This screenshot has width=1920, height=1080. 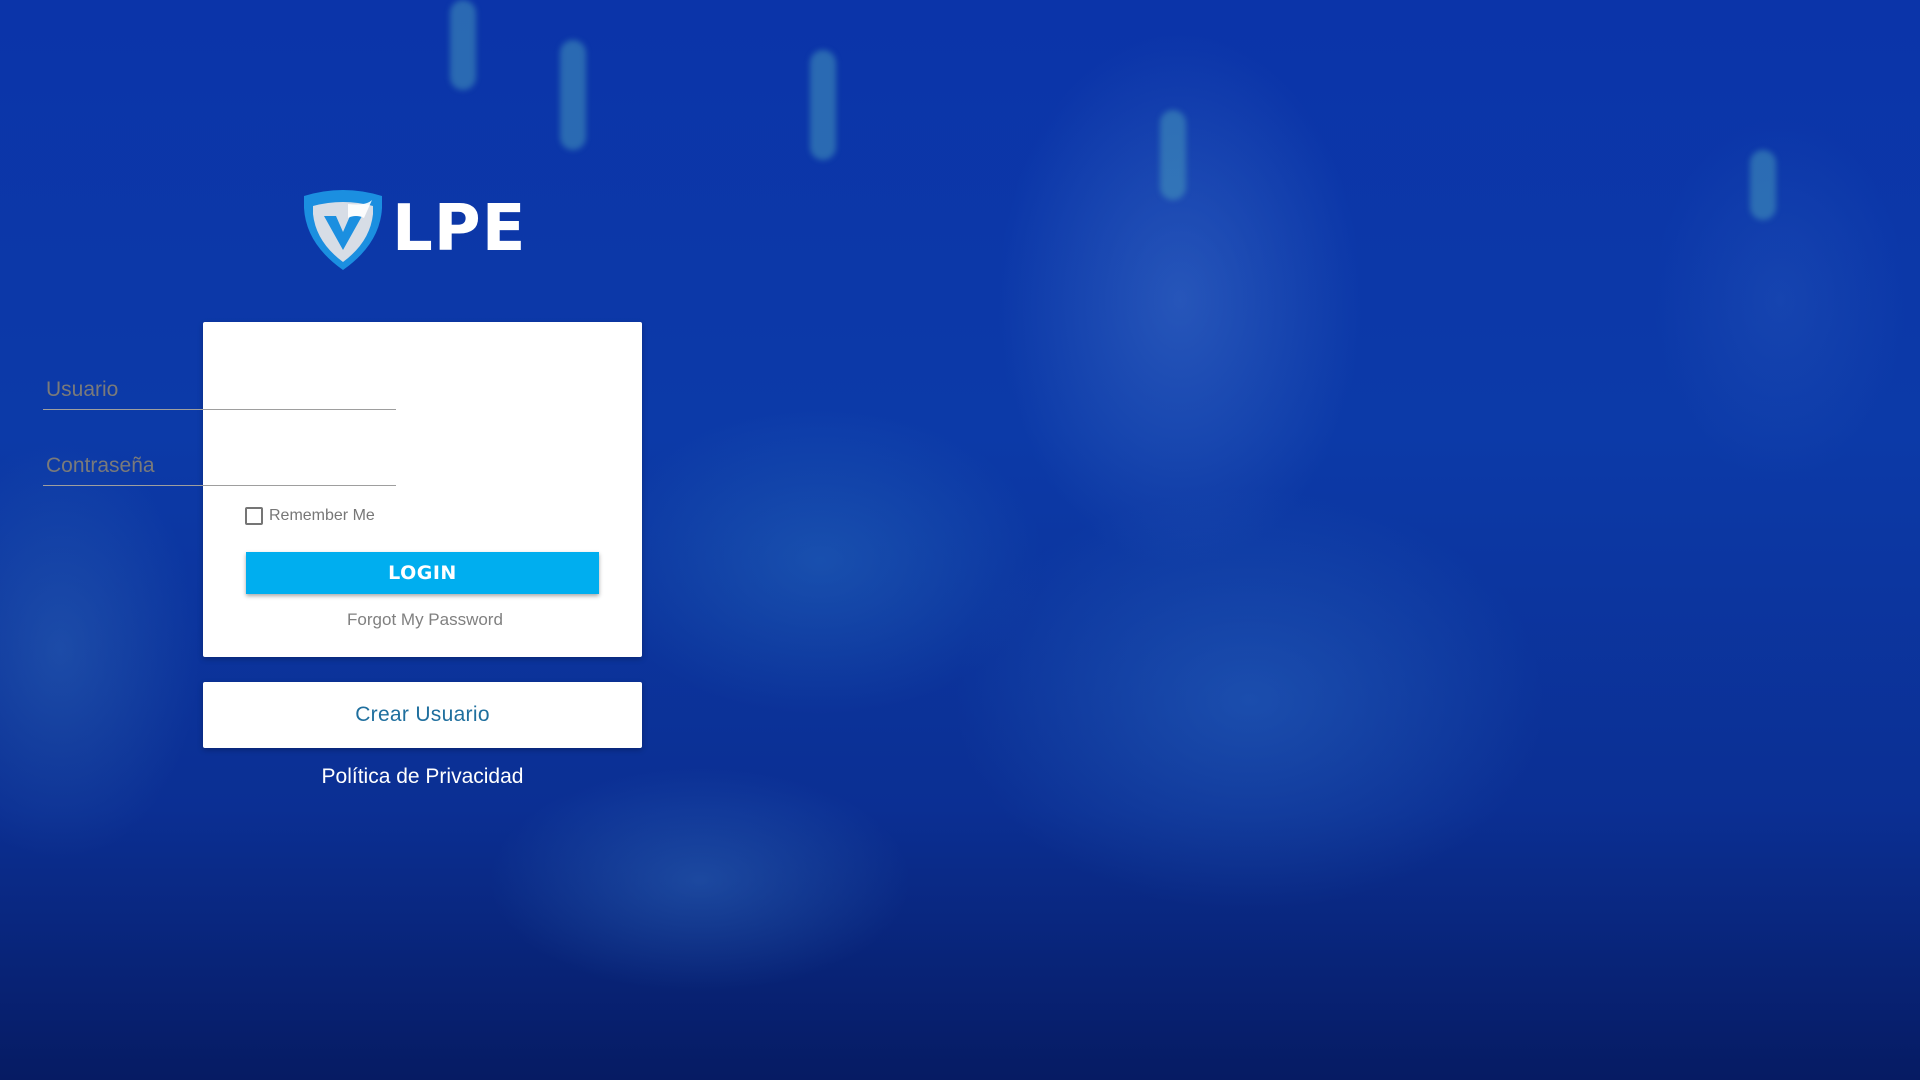 I want to click on create-user-label: Crear Usuario, so click(x=422, y=714).